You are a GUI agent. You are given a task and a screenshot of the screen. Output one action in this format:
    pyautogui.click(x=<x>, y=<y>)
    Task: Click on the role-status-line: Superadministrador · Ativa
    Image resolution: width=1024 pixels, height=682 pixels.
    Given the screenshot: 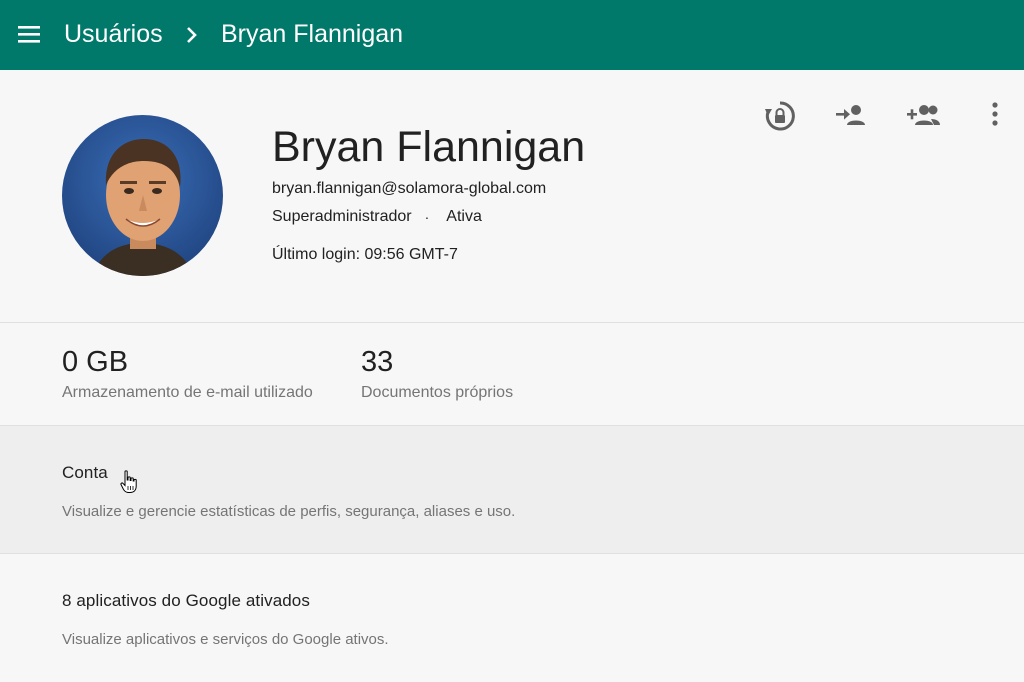 What is the action you would take?
    pyautogui.click(x=377, y=217)
    